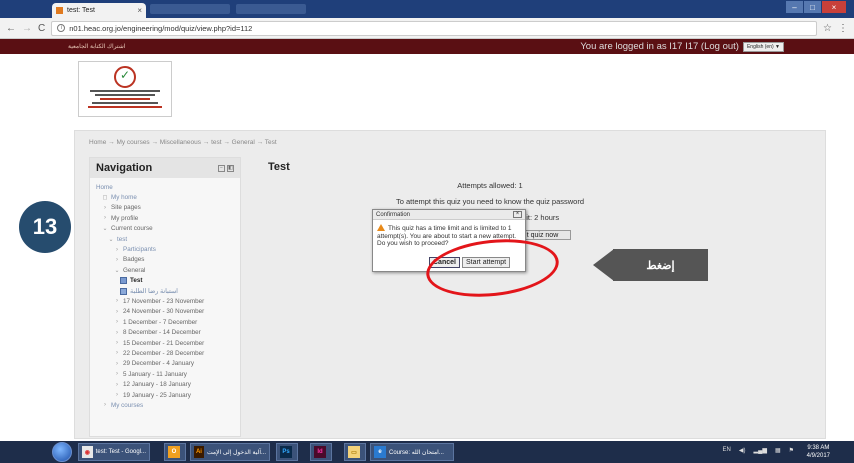 Image resolution: width=854 pixels, height=463 pixels. I want to click on info-icon: i, so click(61, 28).